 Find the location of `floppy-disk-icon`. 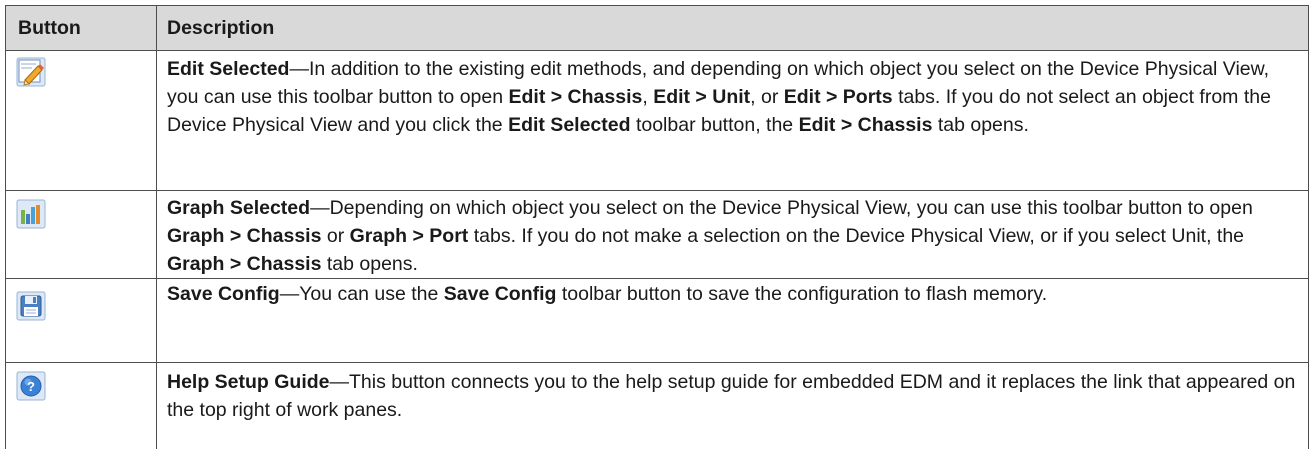

floppy-disk-icon is located at coordinates (31, 306).